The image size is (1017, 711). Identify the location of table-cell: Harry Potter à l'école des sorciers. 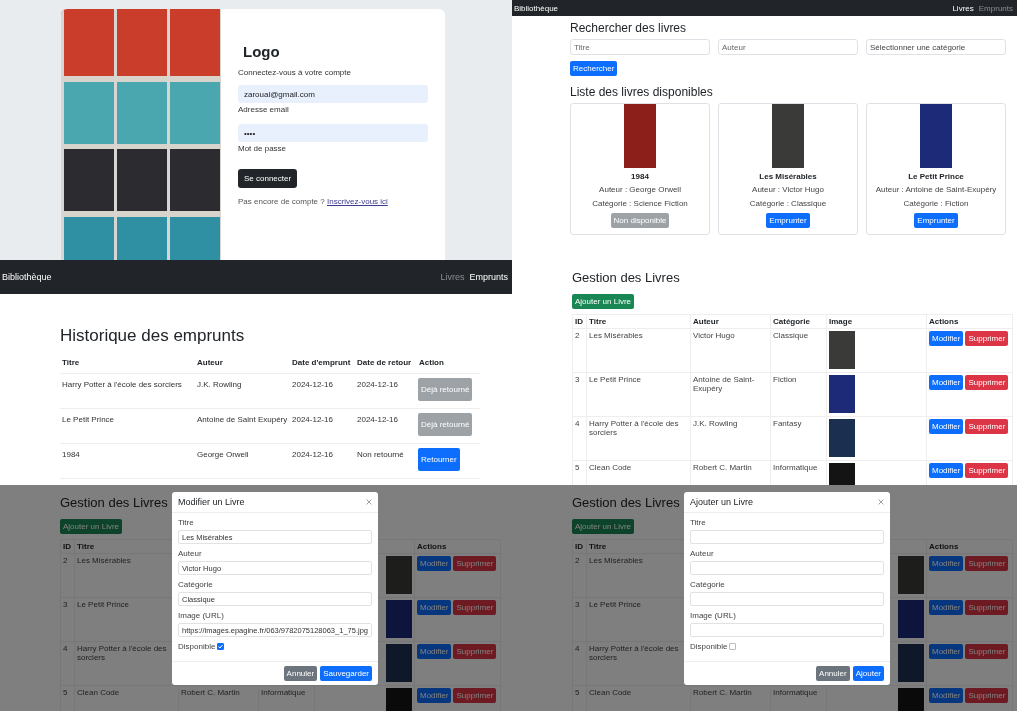
(127, 391).